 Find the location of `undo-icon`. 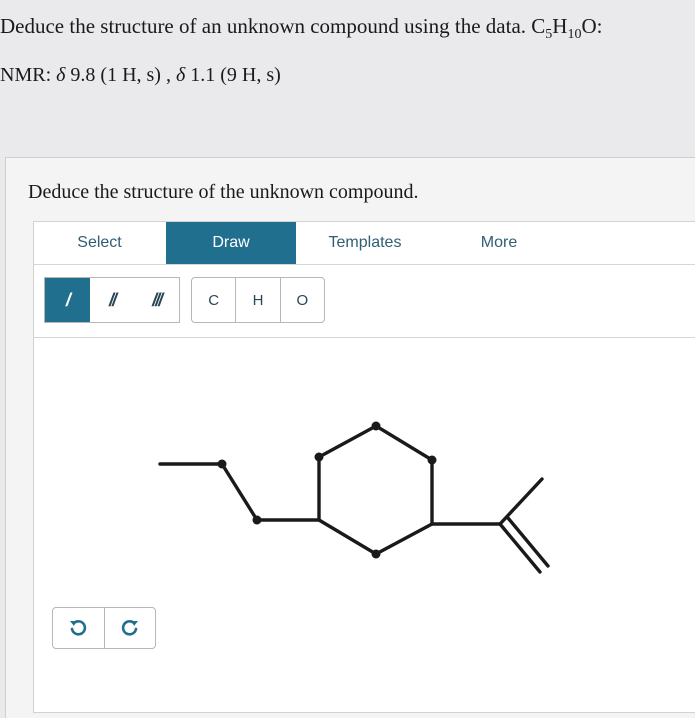

undo-icon is located at coordinates (78, 628).